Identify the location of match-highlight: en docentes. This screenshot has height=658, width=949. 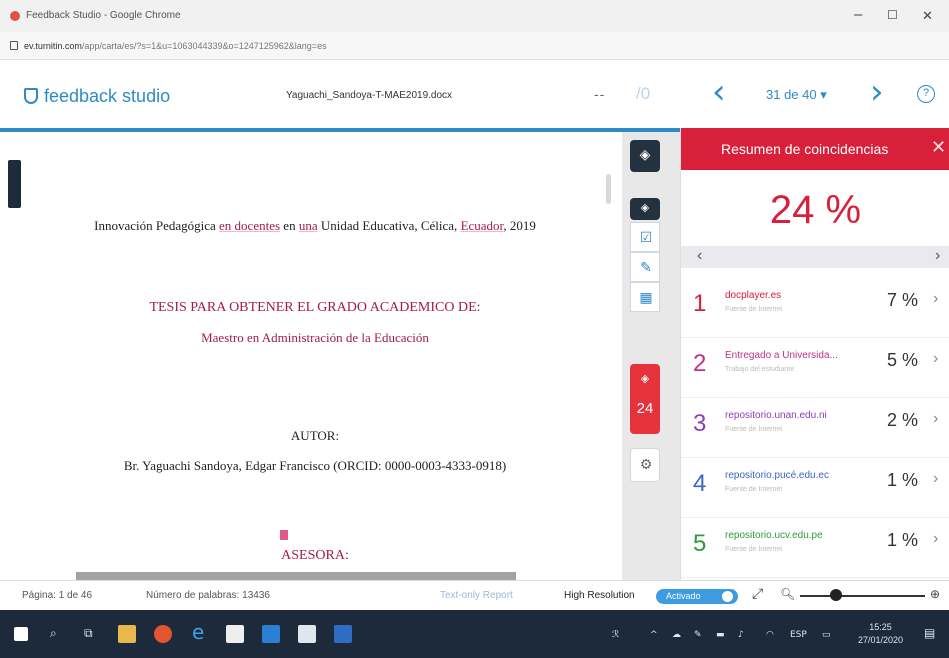
(249, 225).